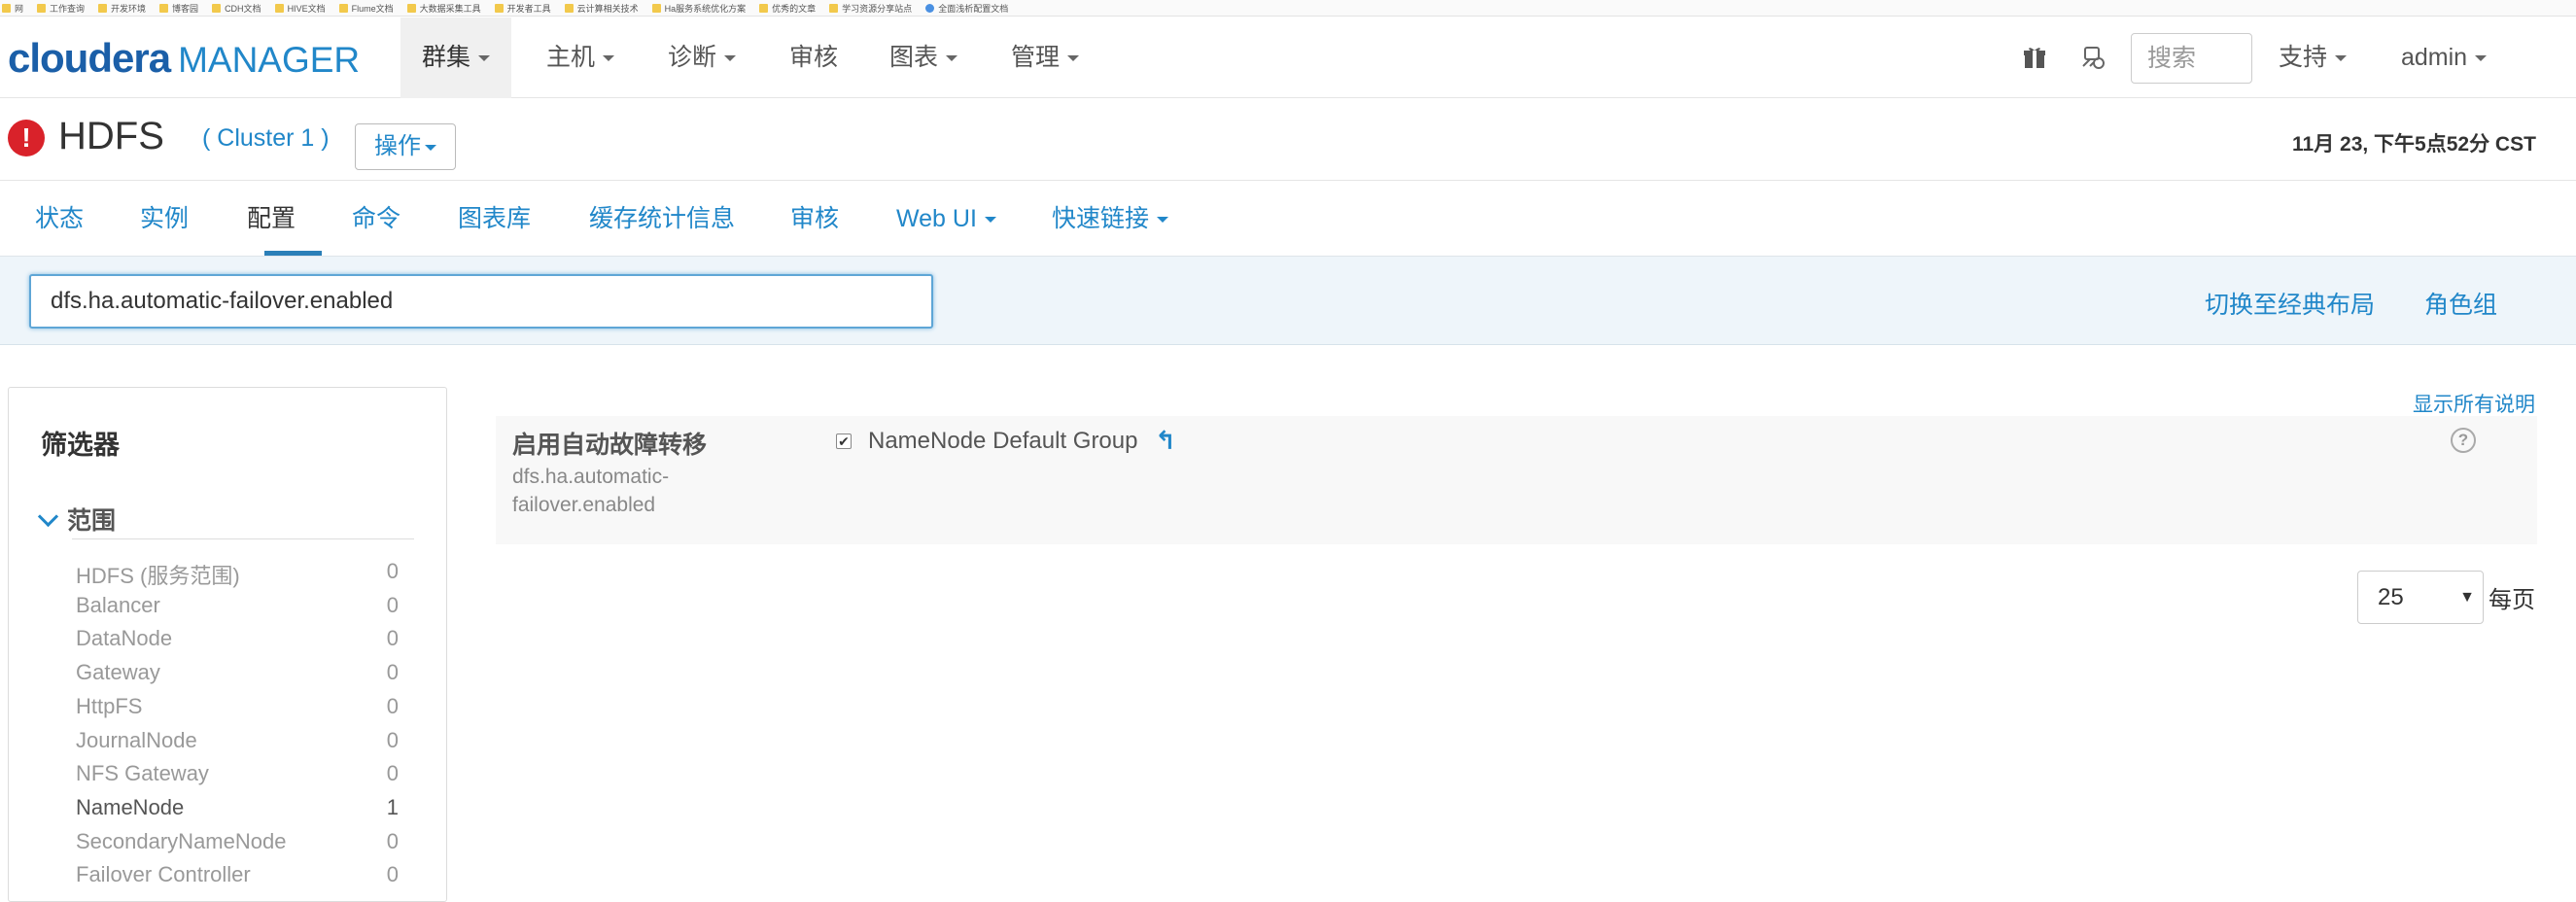 This screenshot has height=902, width=2576. Describe the element at coordinates (2035, 57) in the screenshot. I see `gift-icon` at that location.